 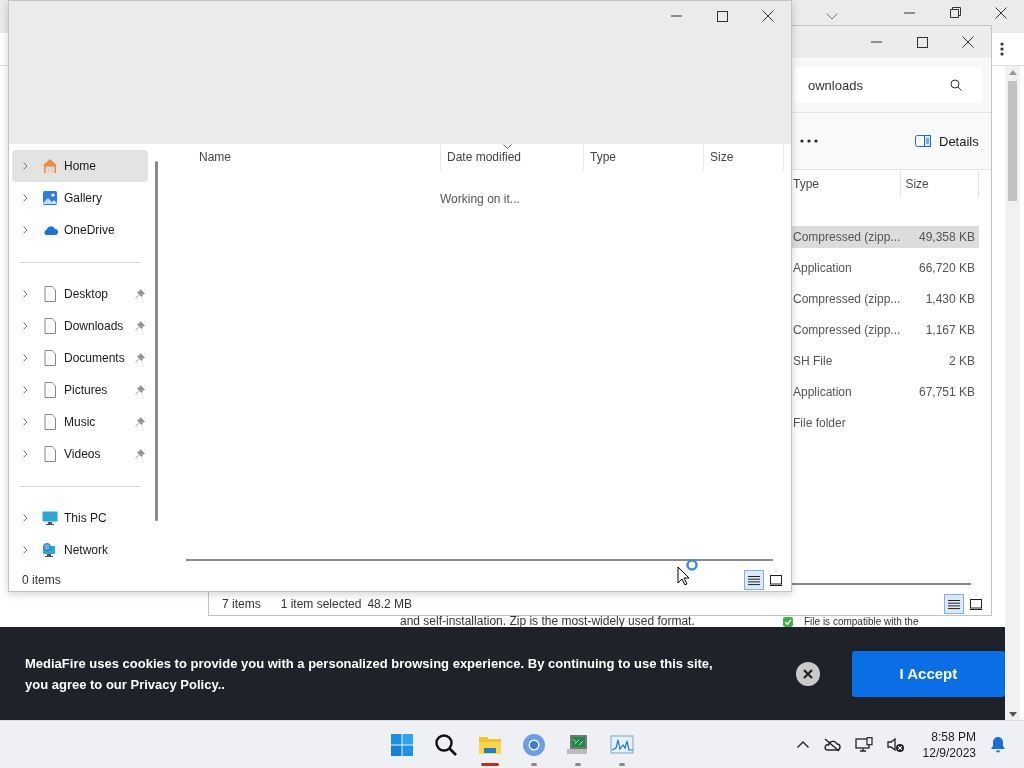 I want to click on busy-cursor-icon, so click(x=689, y=572).